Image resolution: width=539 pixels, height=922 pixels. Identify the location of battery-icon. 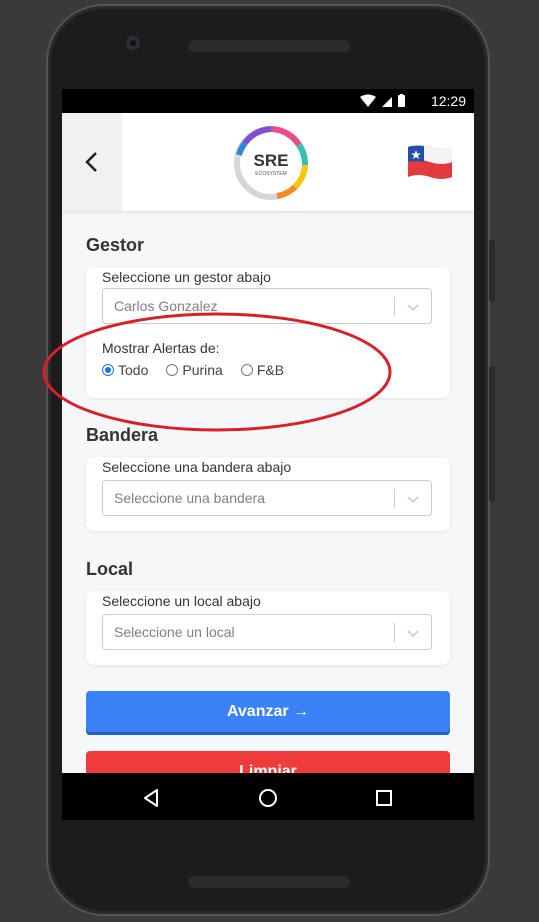
(401, 101).